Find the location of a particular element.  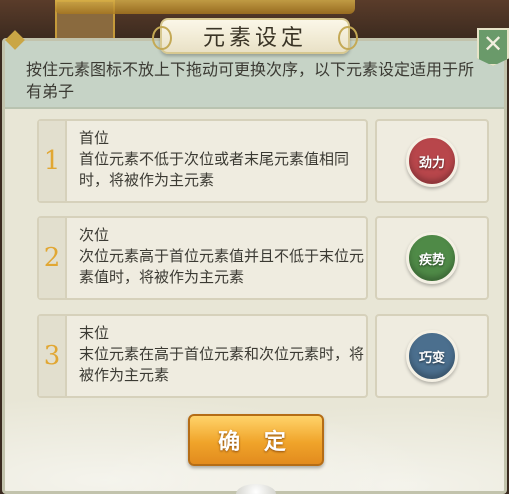

row-number-cell: 1 is located at coordinates (53, 161).